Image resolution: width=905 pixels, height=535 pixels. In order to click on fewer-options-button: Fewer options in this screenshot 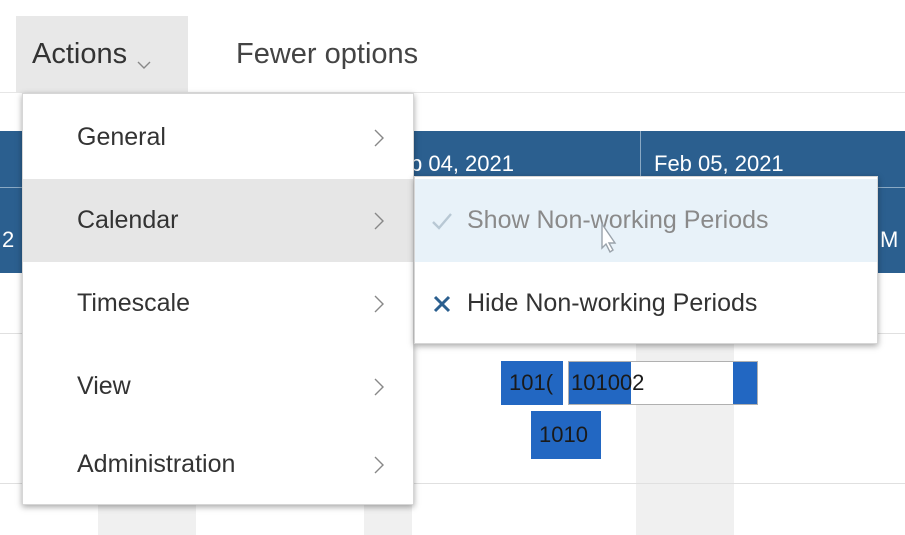, I will do `click(327, 54)`.